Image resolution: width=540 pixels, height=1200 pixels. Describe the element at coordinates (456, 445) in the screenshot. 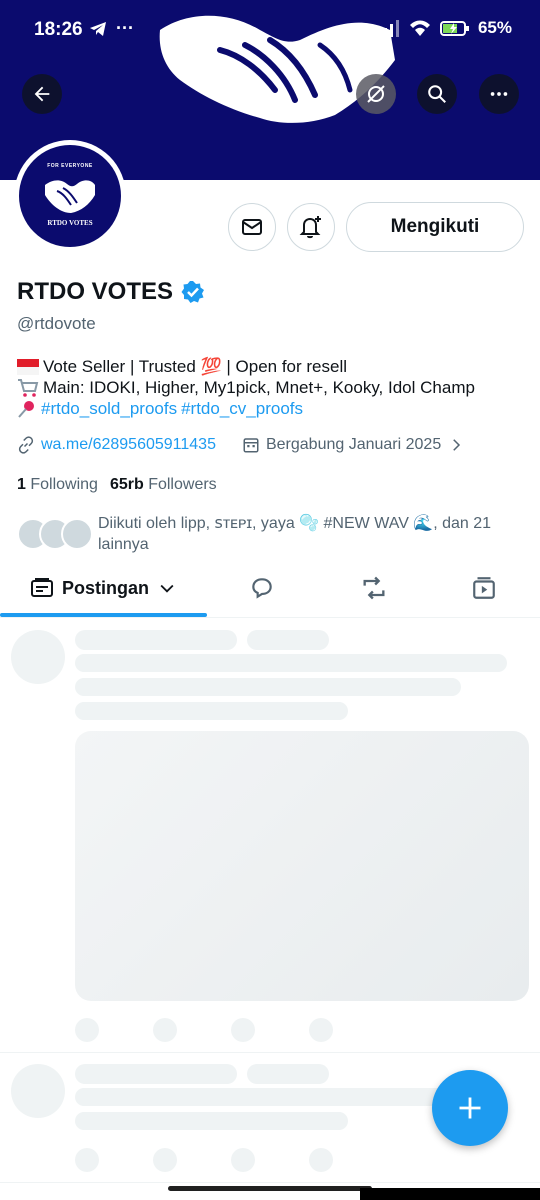

I see `chevron-right-icon` at that location.